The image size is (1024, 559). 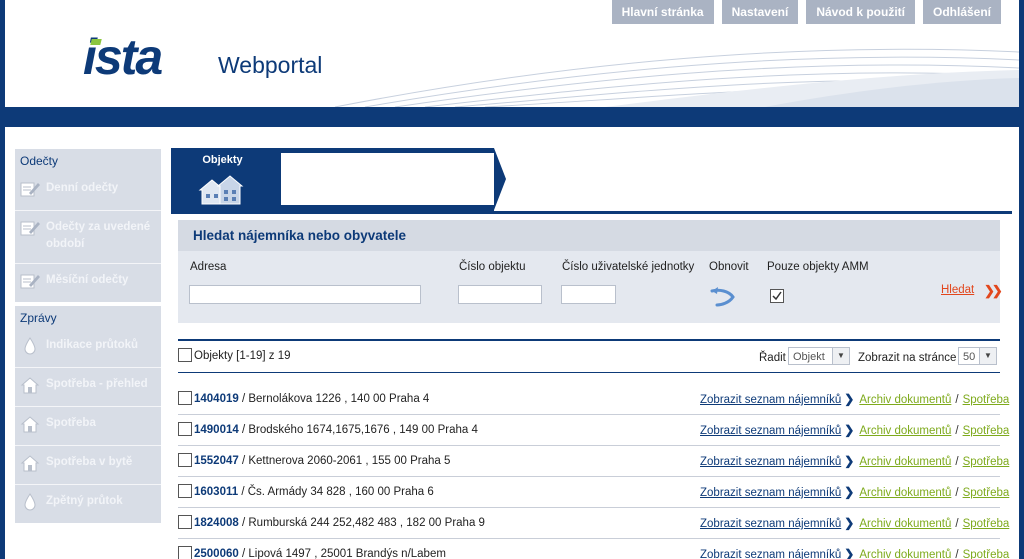 What do you see at coordinates (987, 356) in the screenshot?
I see `chevron-down-icon: ▼` at bounding box center [987, 356].